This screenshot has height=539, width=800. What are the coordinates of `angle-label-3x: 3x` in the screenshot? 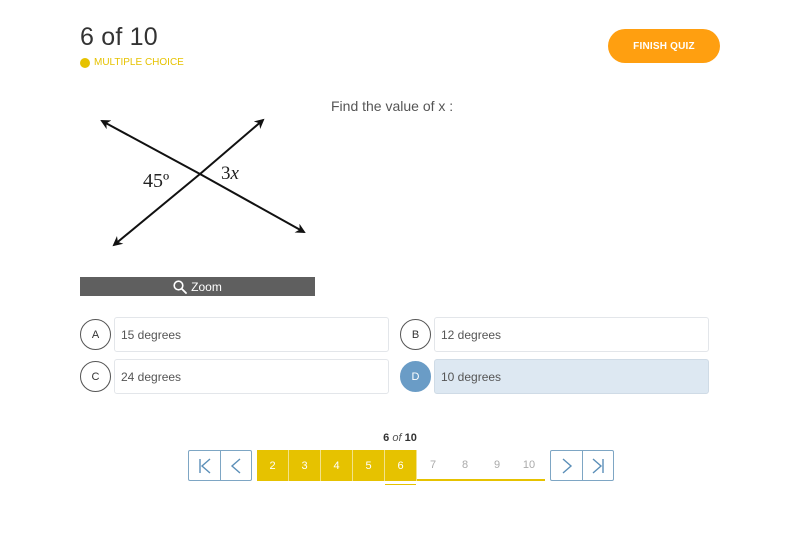 It's located at (230, 173).